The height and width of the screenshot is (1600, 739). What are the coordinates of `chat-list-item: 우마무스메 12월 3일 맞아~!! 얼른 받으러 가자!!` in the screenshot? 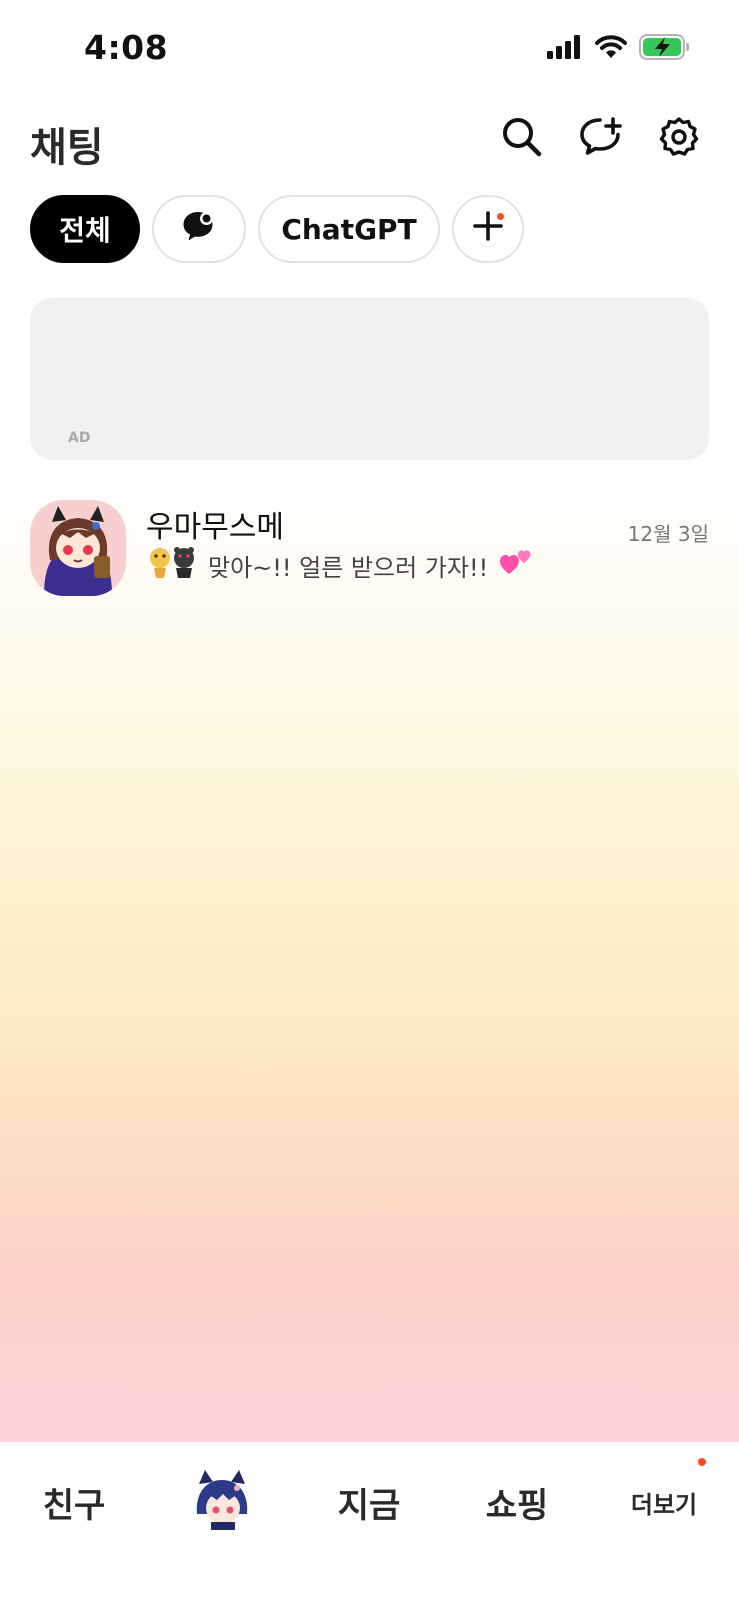 It's located at (369, 545).